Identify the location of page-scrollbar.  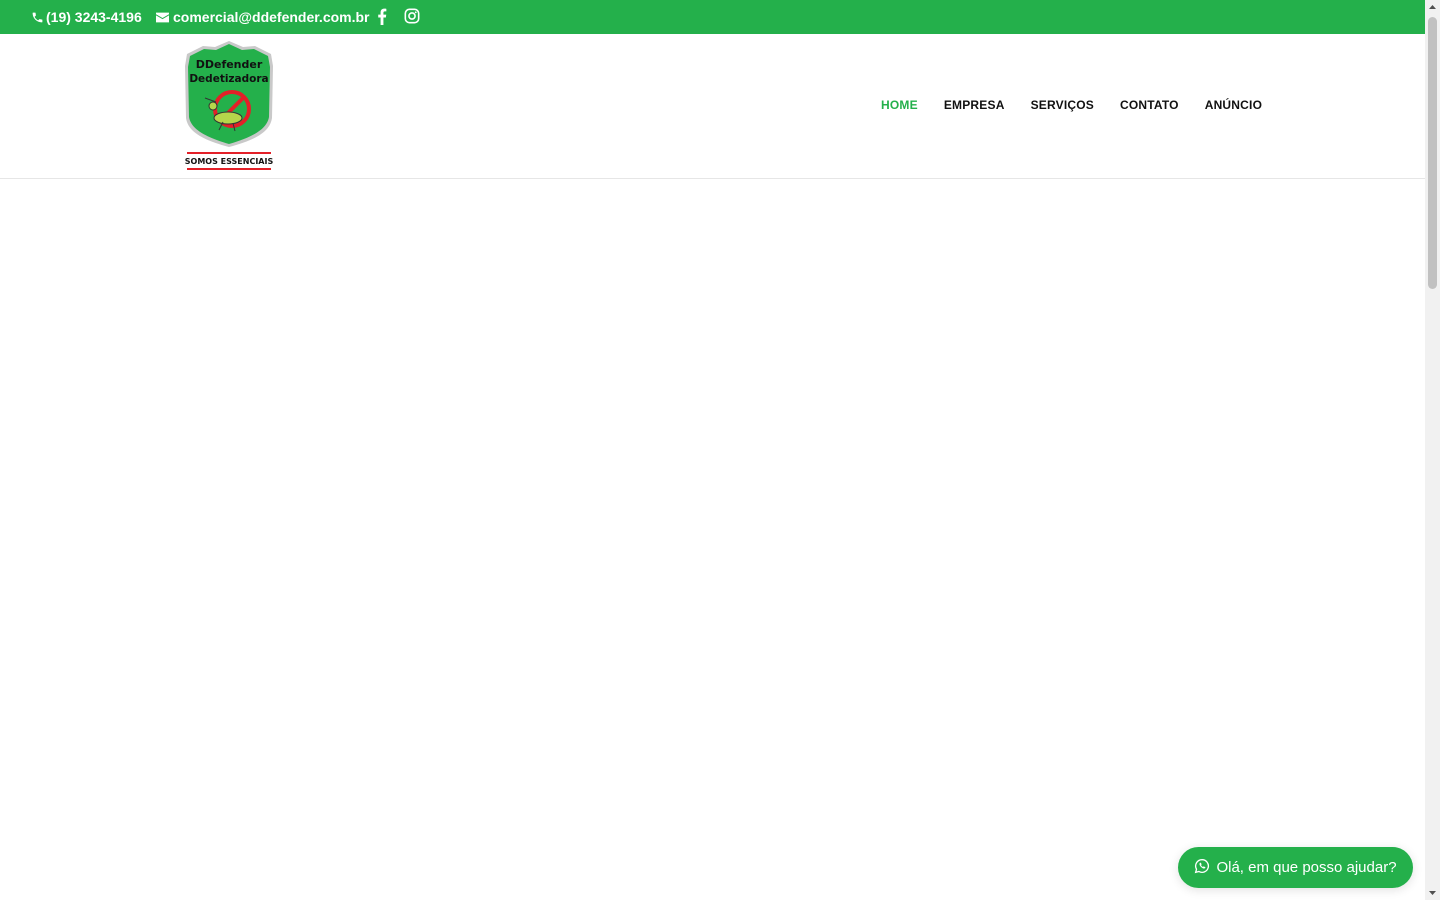
(1432, 450).